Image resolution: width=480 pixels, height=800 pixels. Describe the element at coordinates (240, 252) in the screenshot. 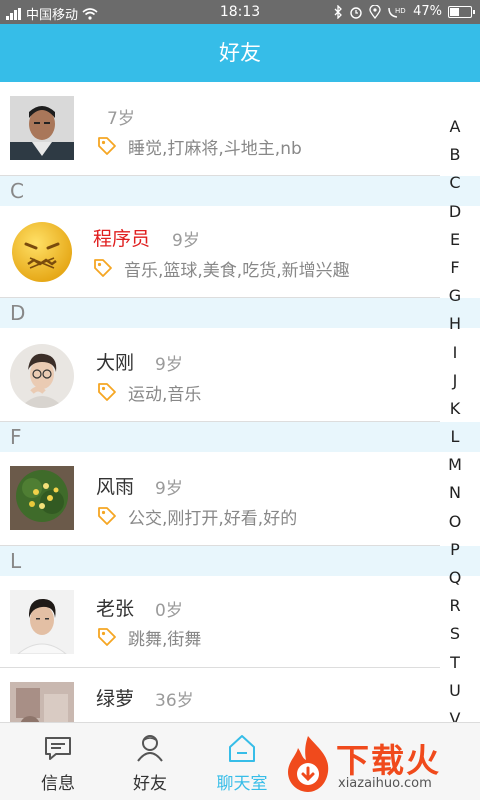

I see `friend-list-item: 程序员 9岁 音乐,篮球,美食,吃货,新增兴趣` at that location.